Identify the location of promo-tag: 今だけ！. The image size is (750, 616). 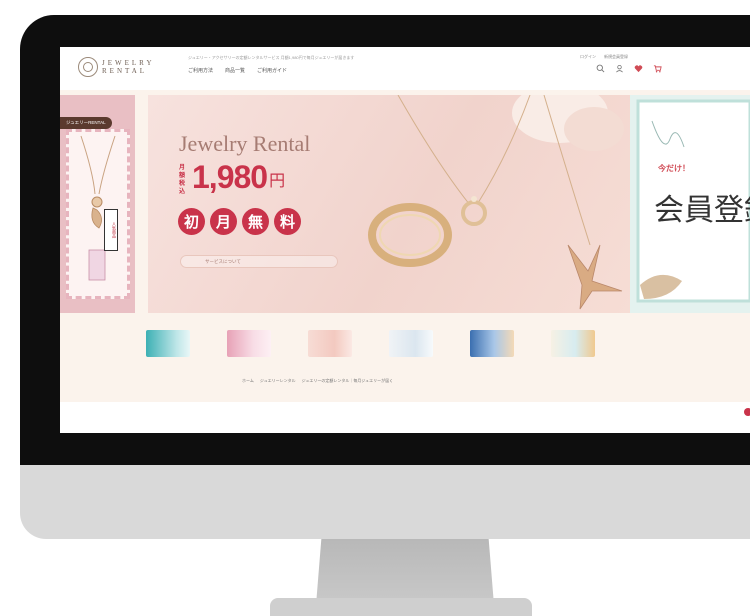
(674, 168).